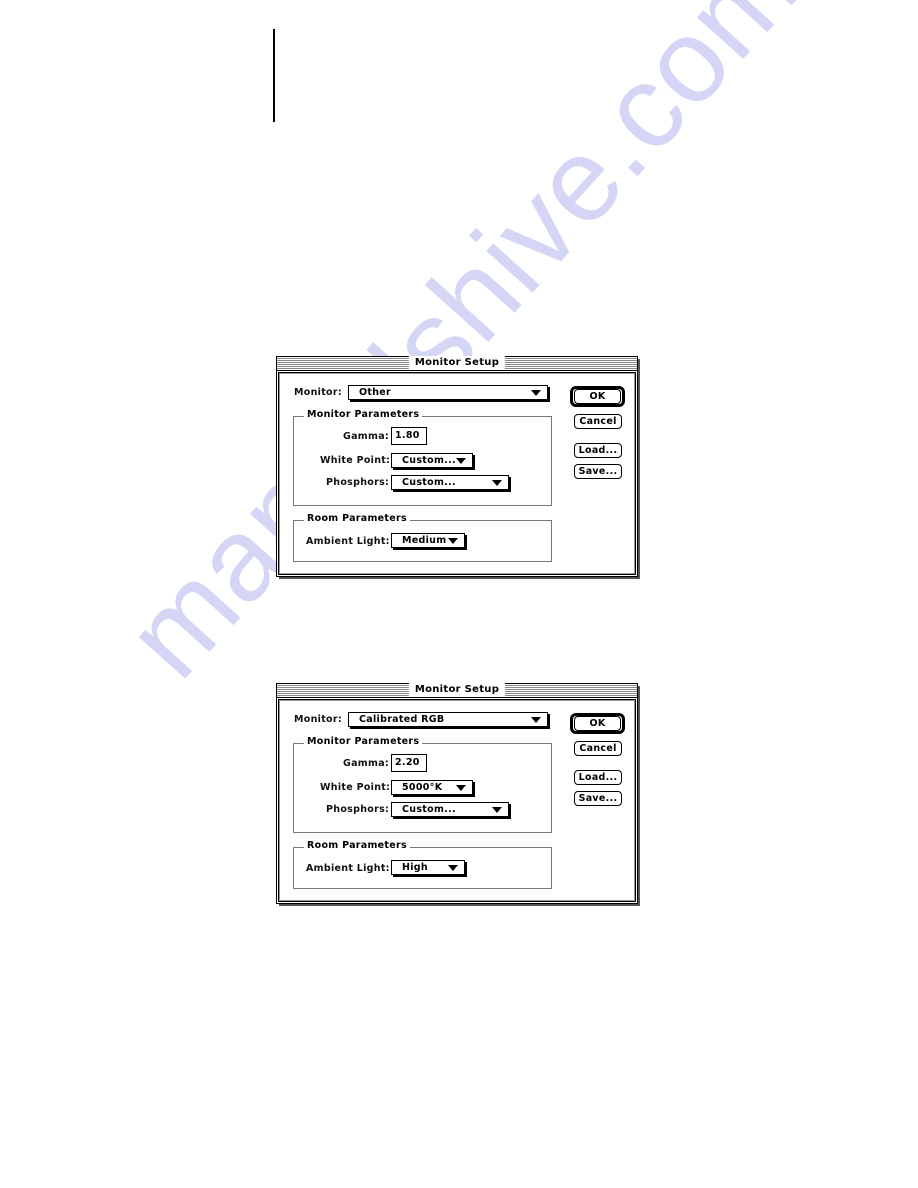  I want to click on monitor-value: Other, so click(375, 392).